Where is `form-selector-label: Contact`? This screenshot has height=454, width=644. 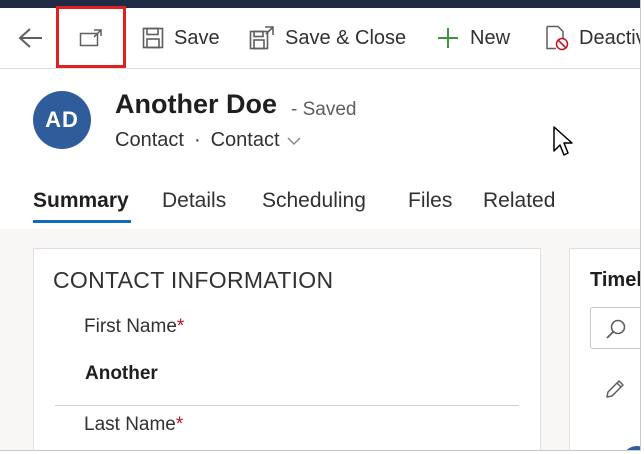
form-selector-label: Contact is located at coordinates (245, 140).